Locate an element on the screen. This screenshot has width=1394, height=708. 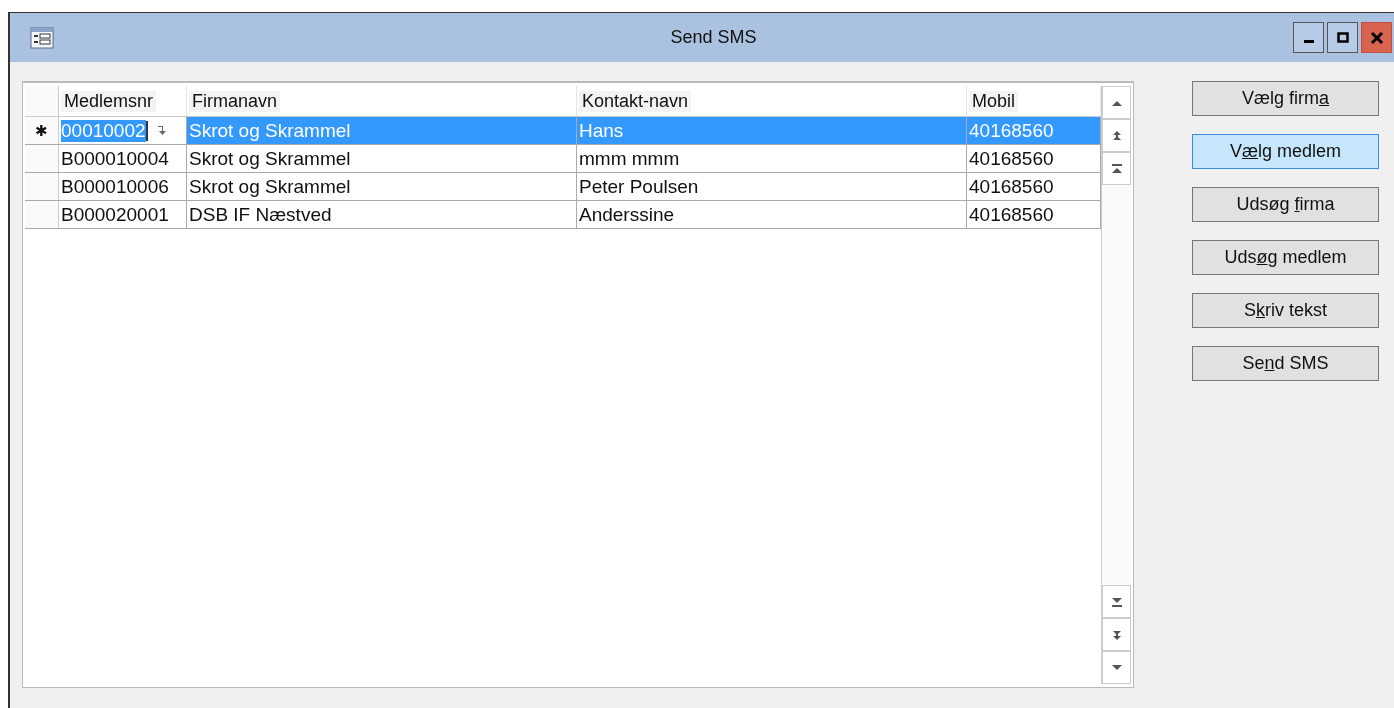
record-selector: ✱ is located at coordinates (42, 130).